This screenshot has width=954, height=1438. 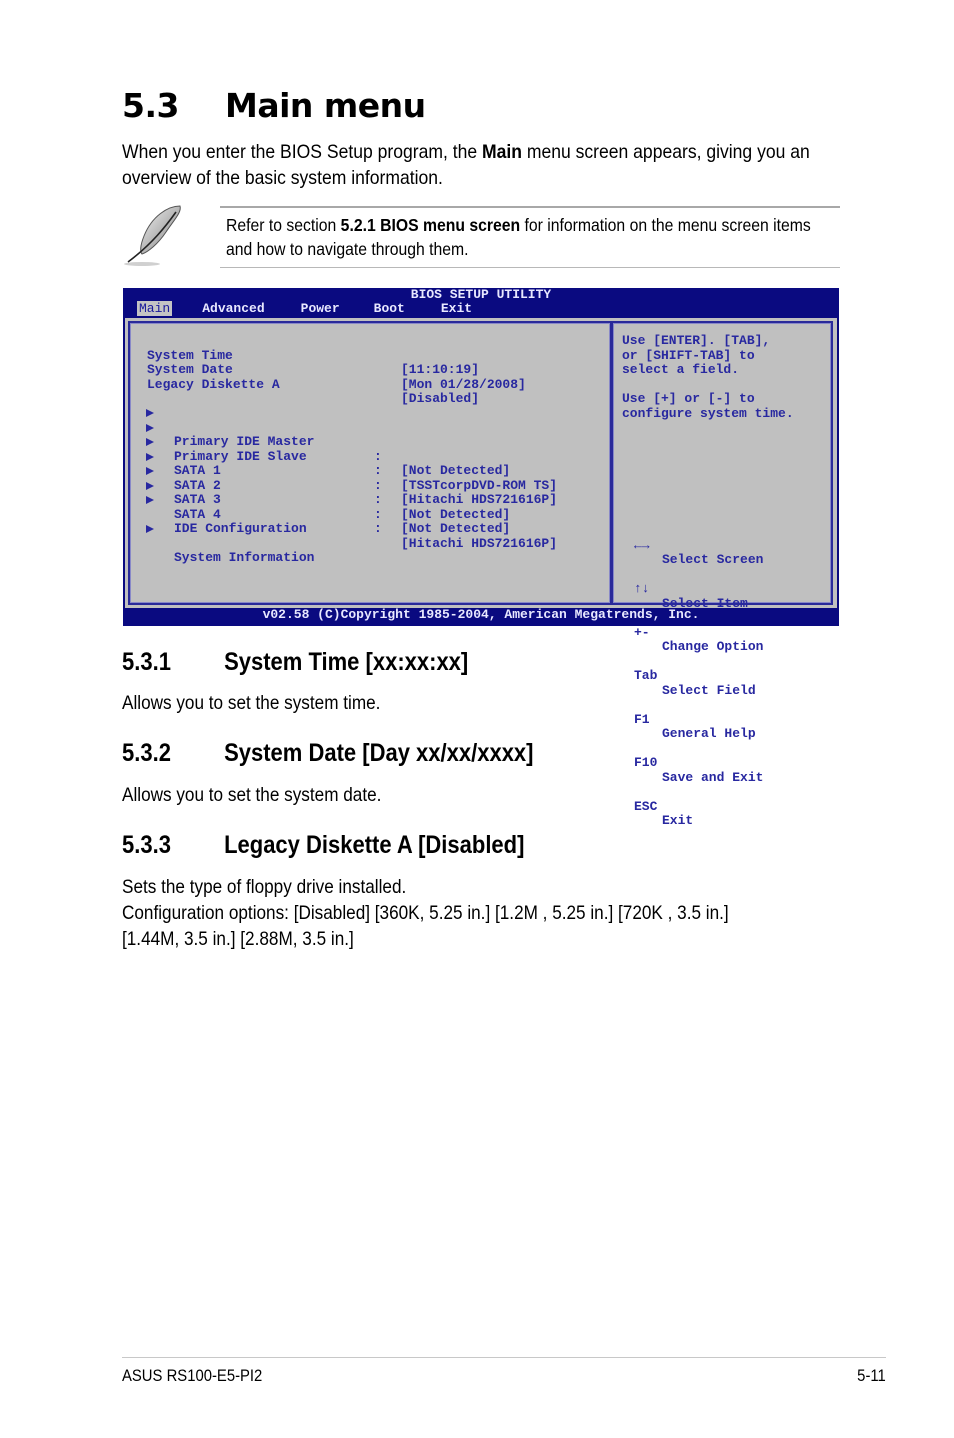 I want to click on key-name: F10, so click(x=646, y=762).